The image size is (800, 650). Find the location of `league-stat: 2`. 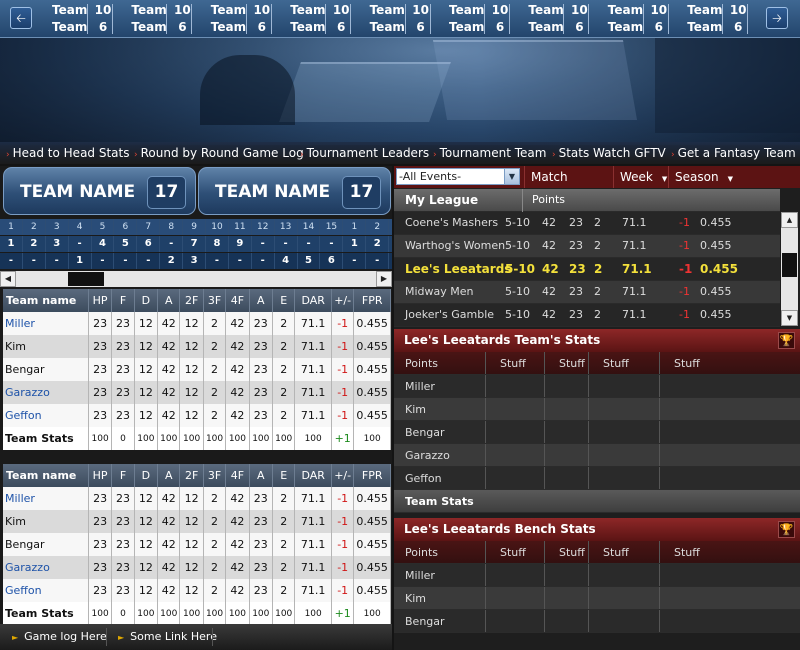

league-stat: 2 is located at coordinates (597, 245).